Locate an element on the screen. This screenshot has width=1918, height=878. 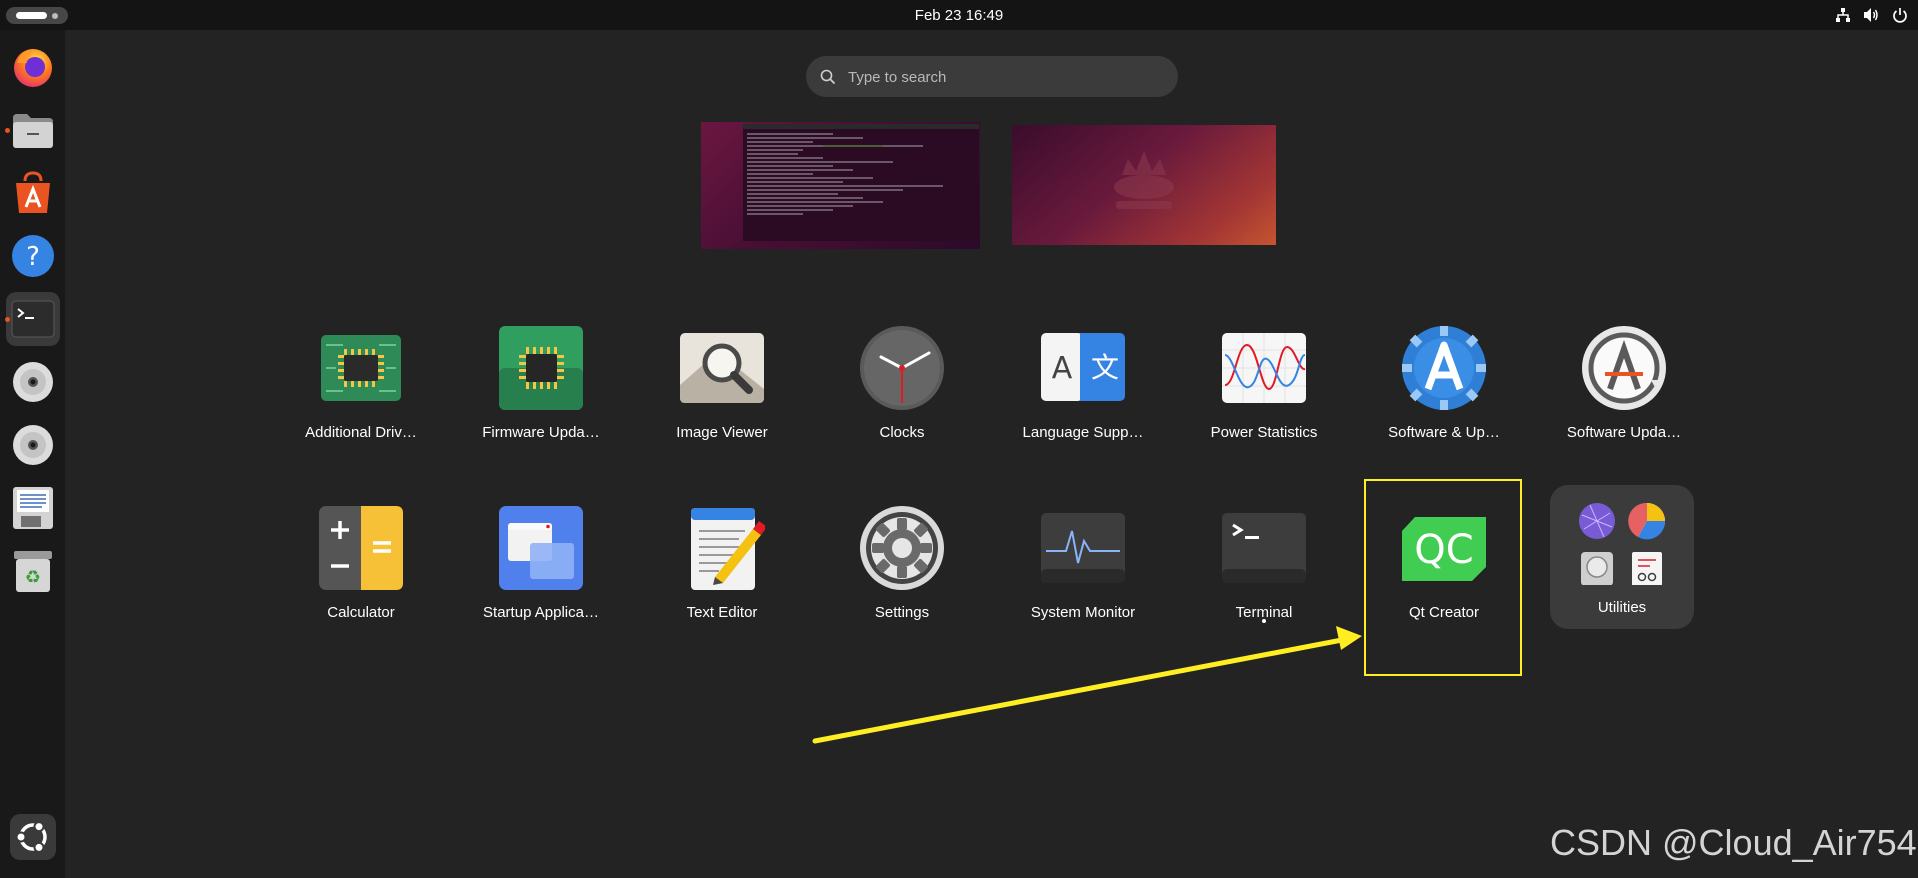
search-bar is located at coordinates (992, 77).